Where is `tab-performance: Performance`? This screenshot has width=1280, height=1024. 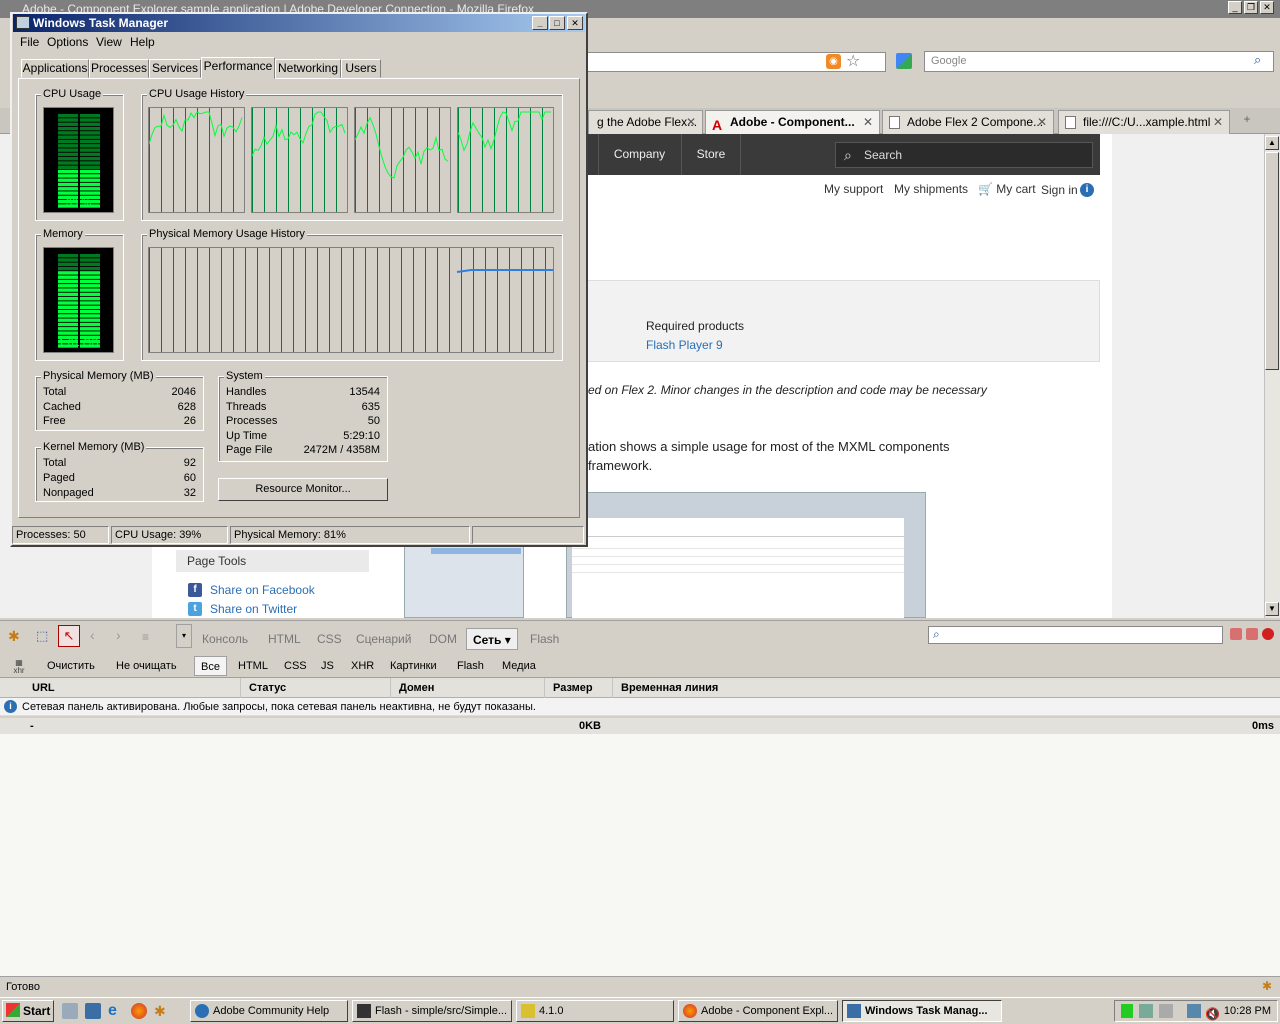 tab-performance: Performance is located at coordinates (238, 68).